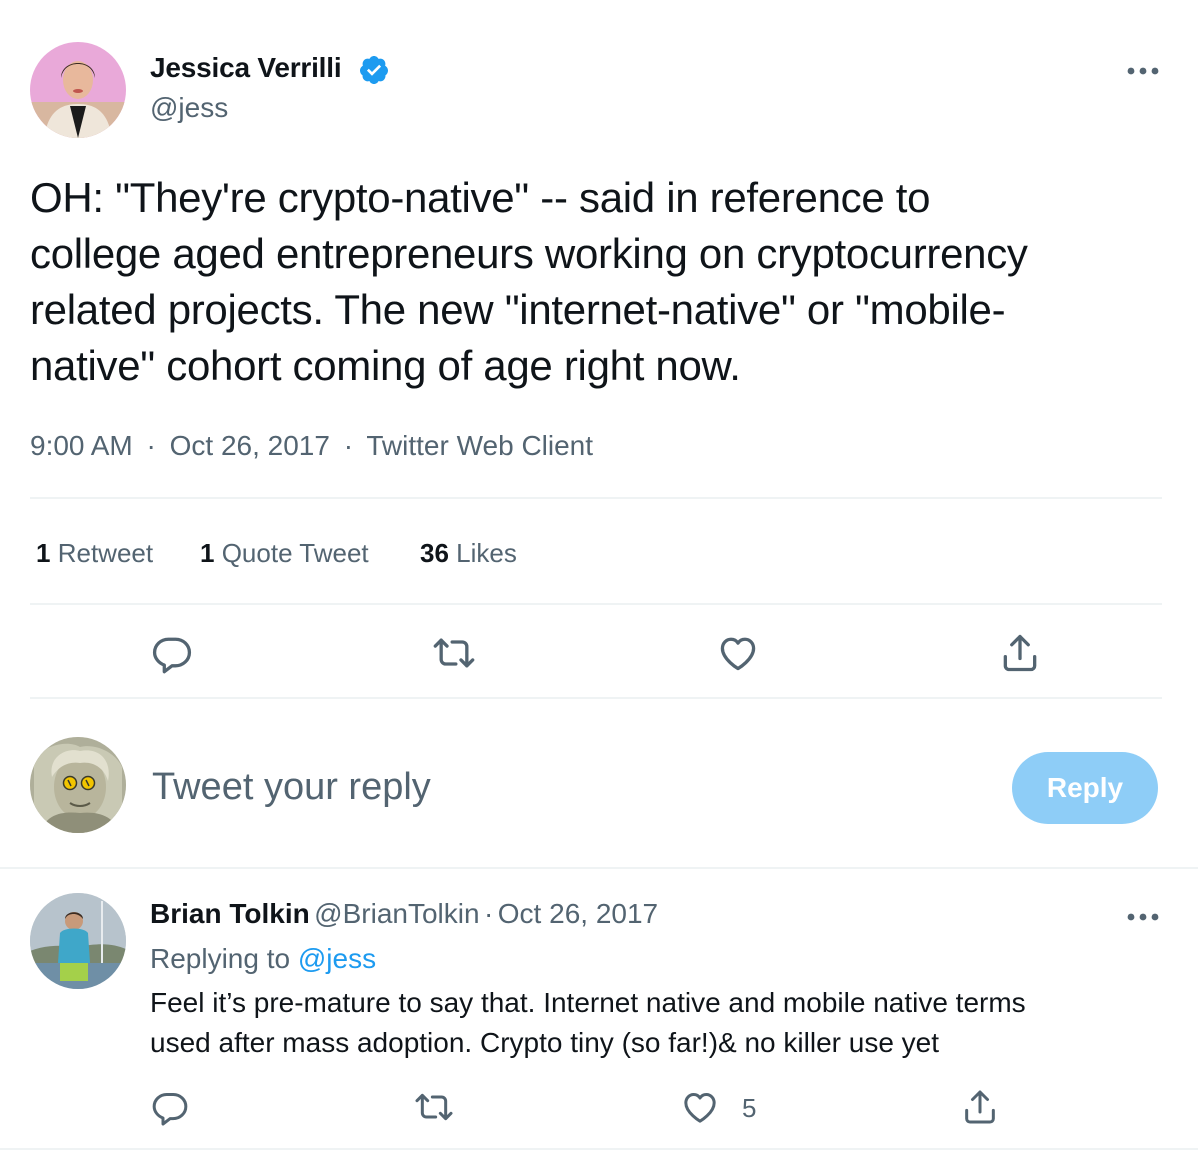 This screenshot has width=1198, height=1152. What do you see at coordinates (1143, 915) in the screenshot?
I see `reply-more-options-icon` at bounding box center [1143, 915].